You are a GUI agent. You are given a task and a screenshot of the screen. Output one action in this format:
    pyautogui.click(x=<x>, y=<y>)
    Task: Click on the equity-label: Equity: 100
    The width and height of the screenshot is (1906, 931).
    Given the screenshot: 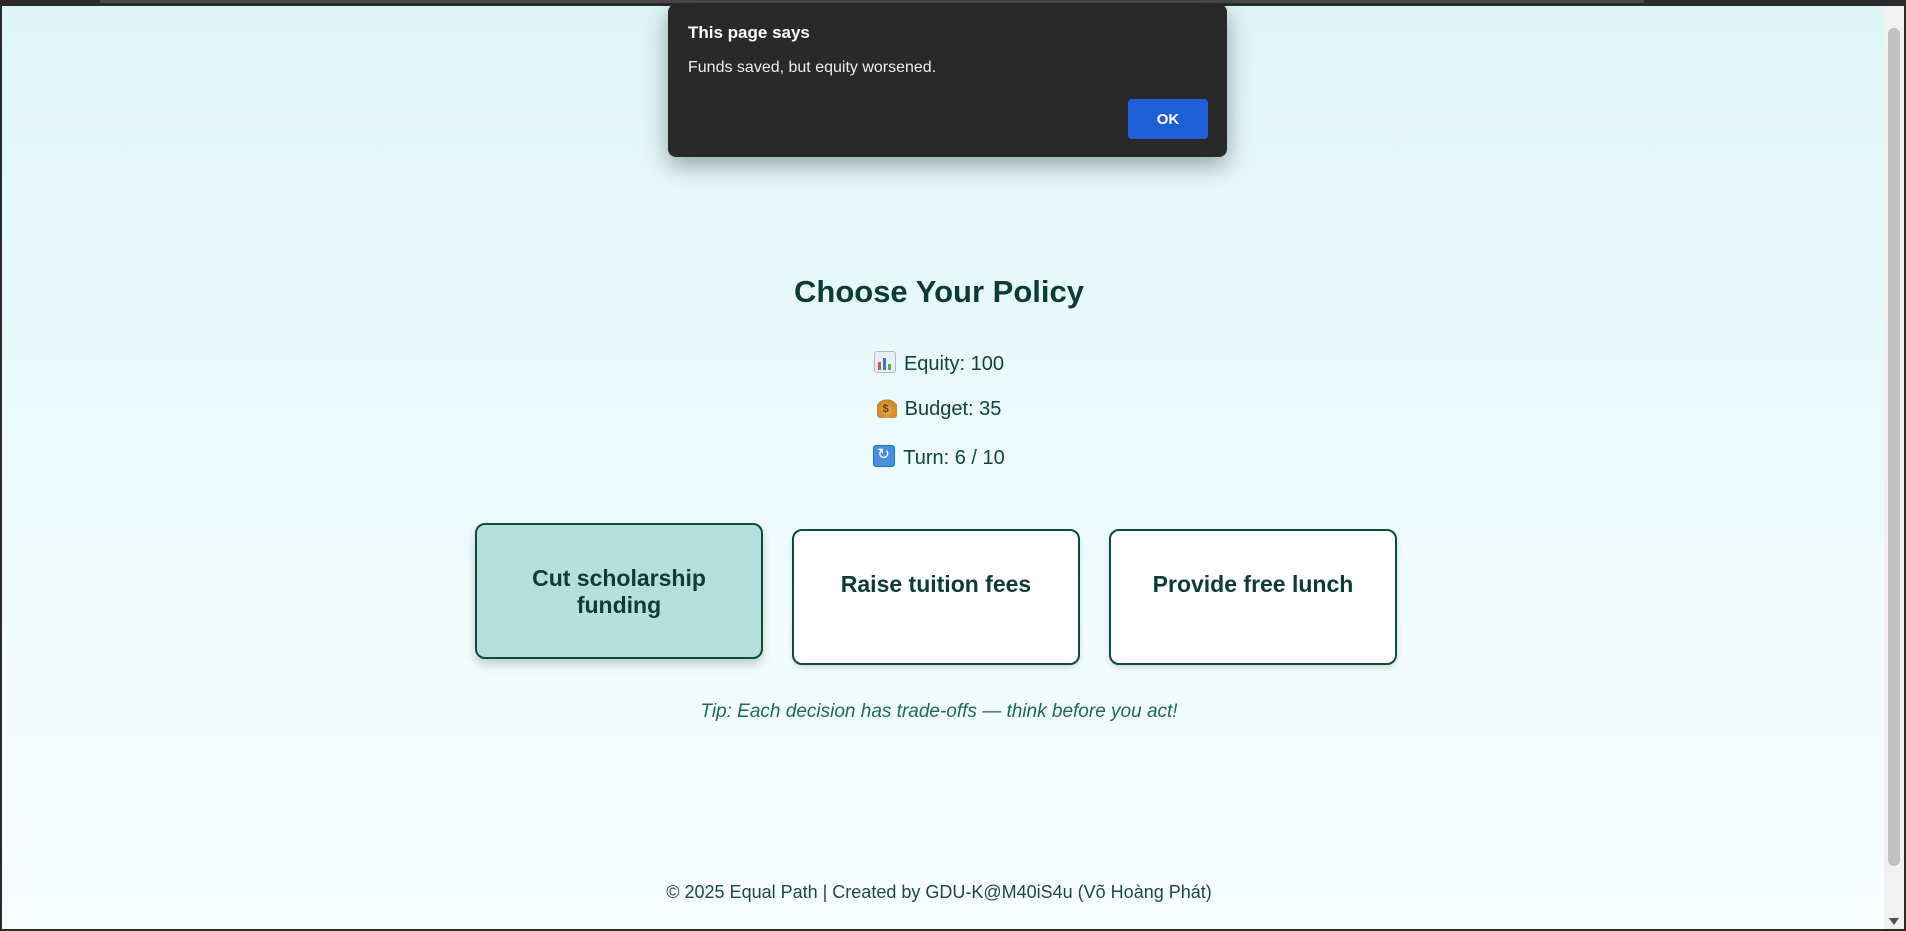 What is the action you would take?
    pyautogui.click(x=954, y=364)
    